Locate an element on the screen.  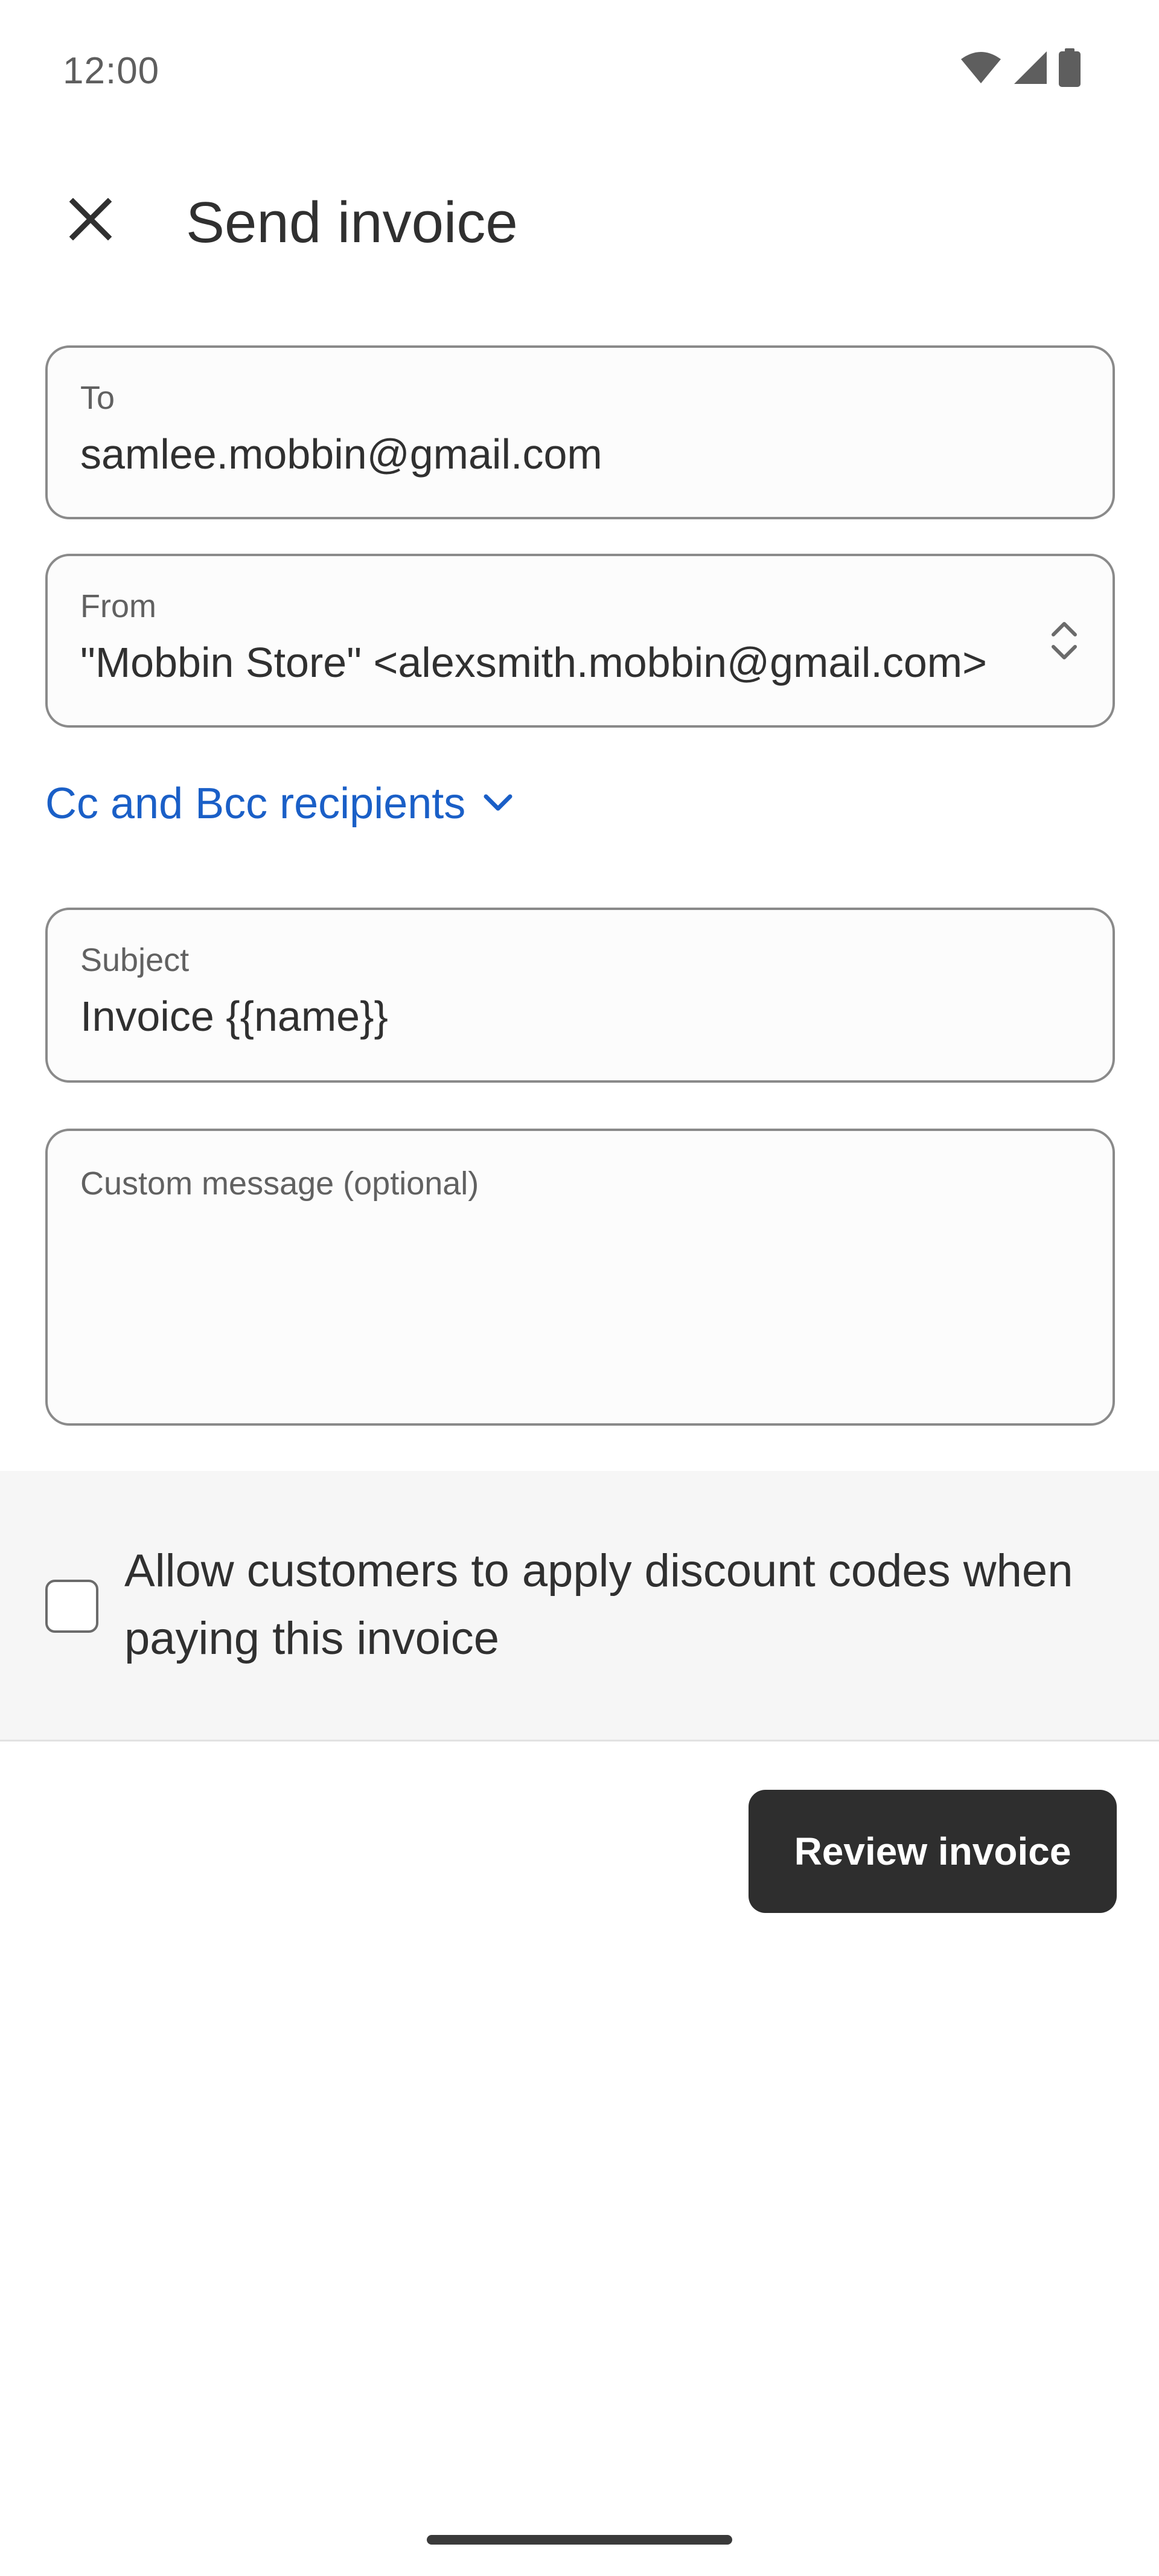
app-header: Send invoice is located at coordinates (579, 223).